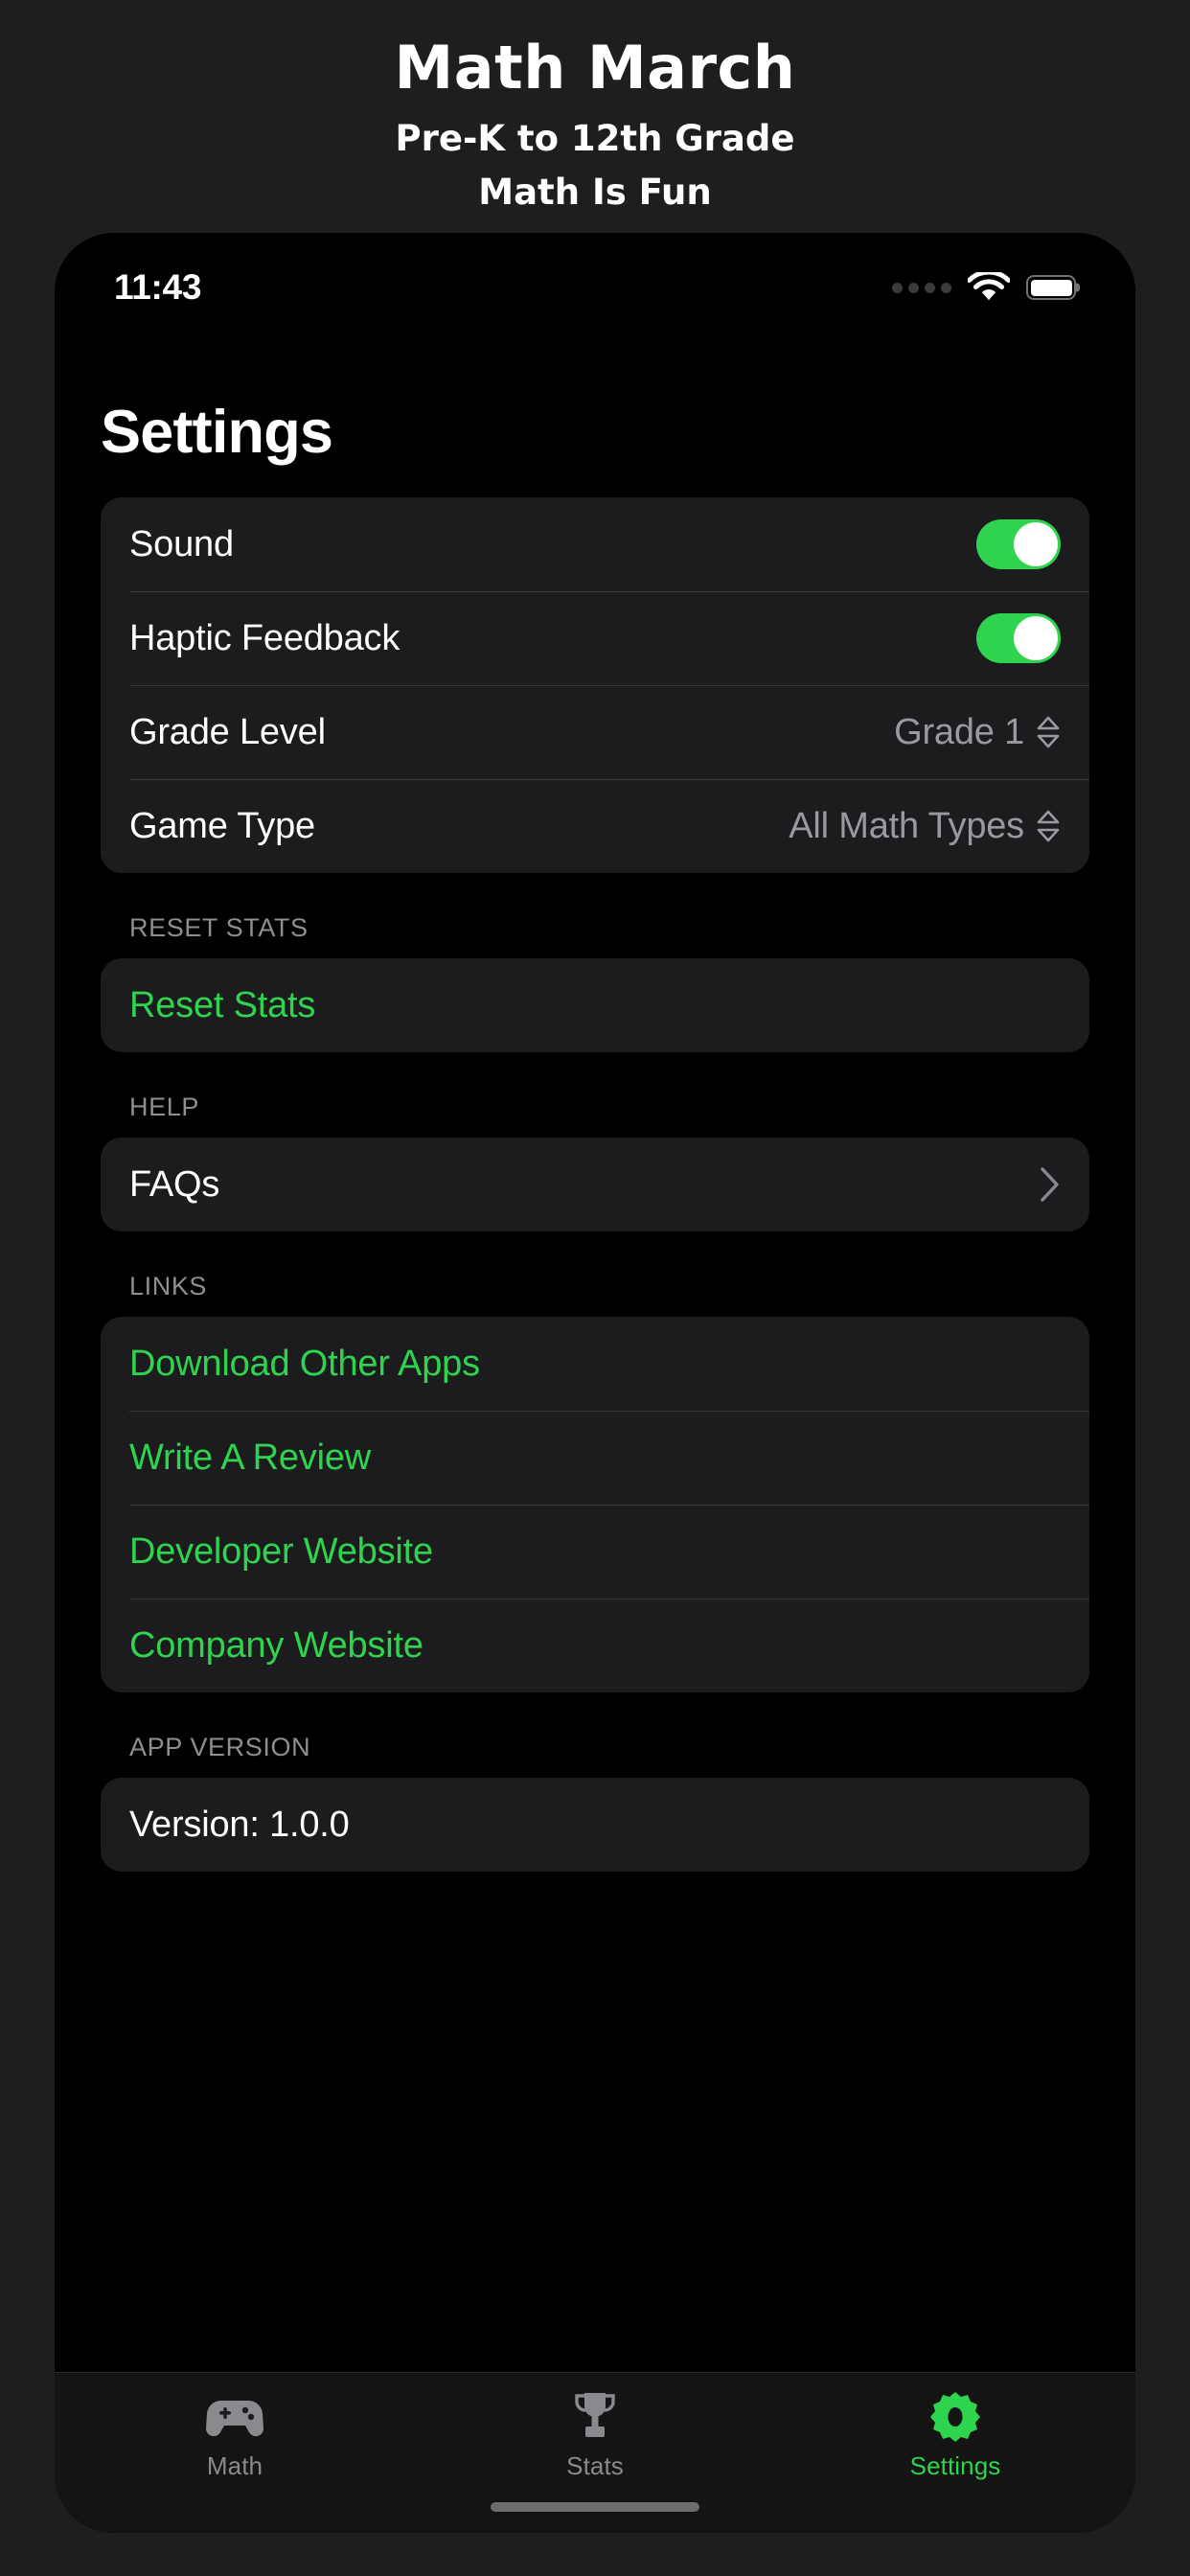  What do you see at coordinates (217, 432) in the screenshot?
I see `page-title: Settings` at bounding box center [217, 432].